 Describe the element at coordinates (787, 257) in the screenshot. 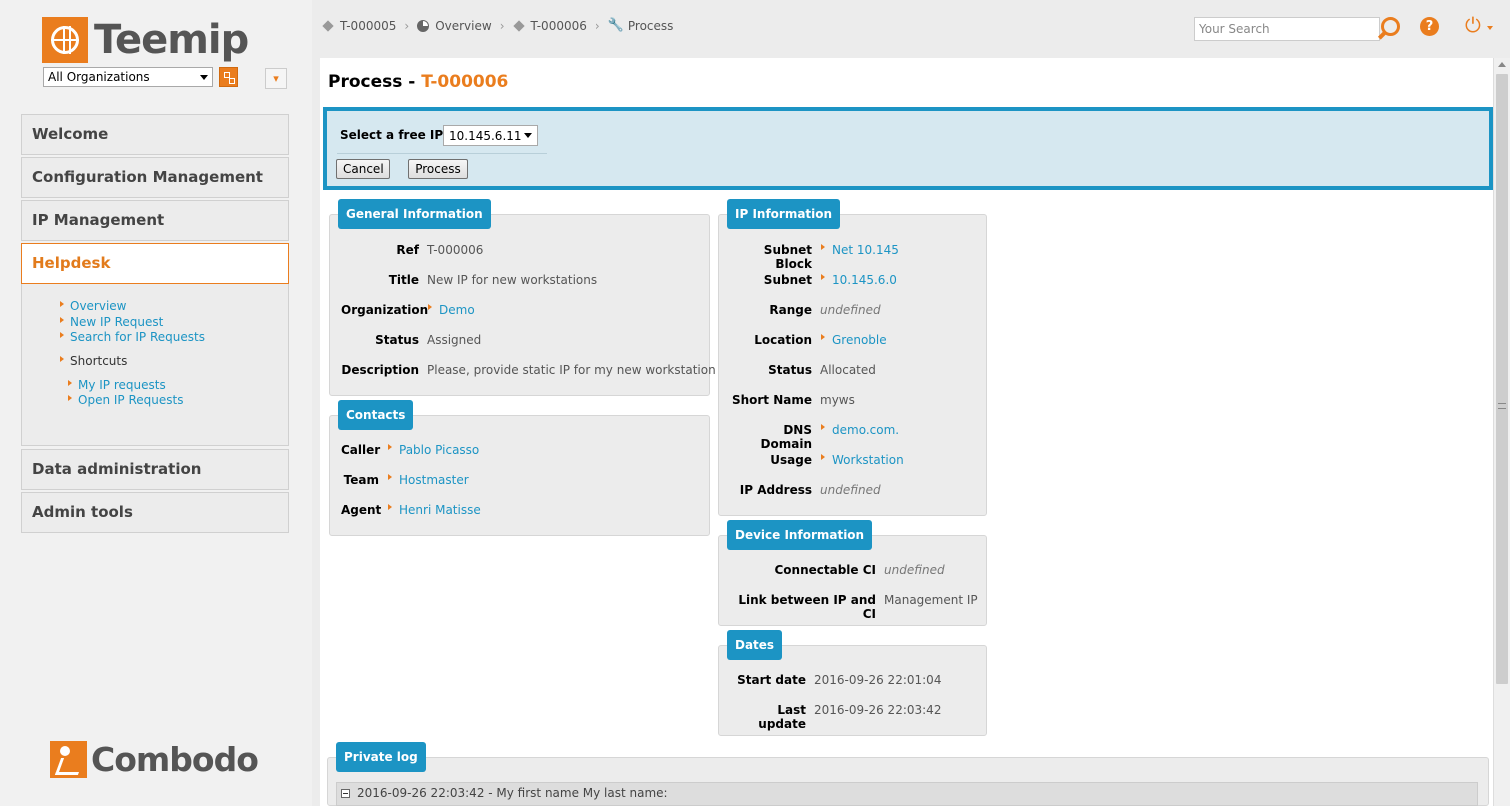

I see `field-label: Subnet Block` at that location.